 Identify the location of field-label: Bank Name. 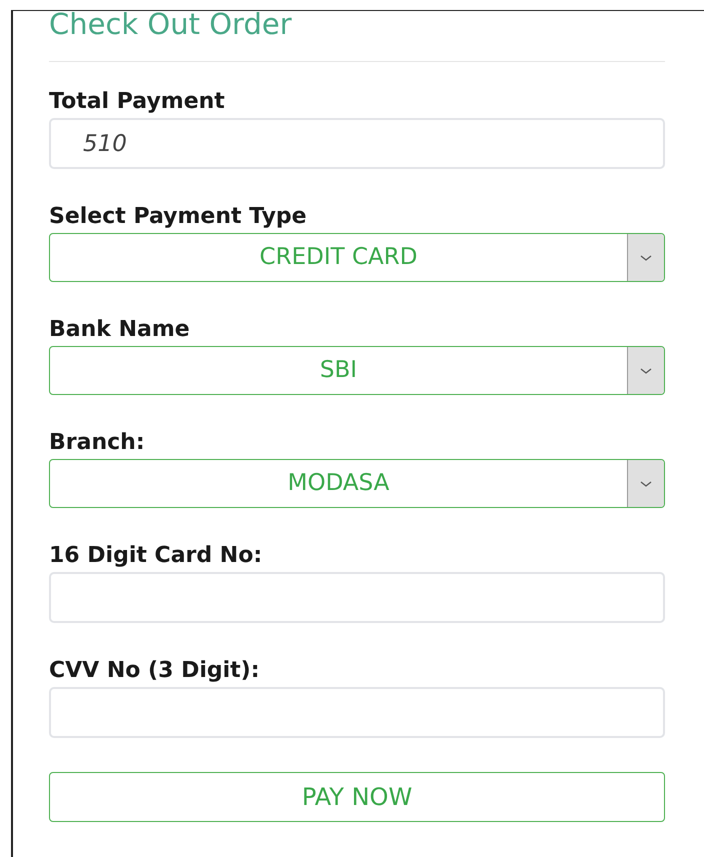
(120, 330).